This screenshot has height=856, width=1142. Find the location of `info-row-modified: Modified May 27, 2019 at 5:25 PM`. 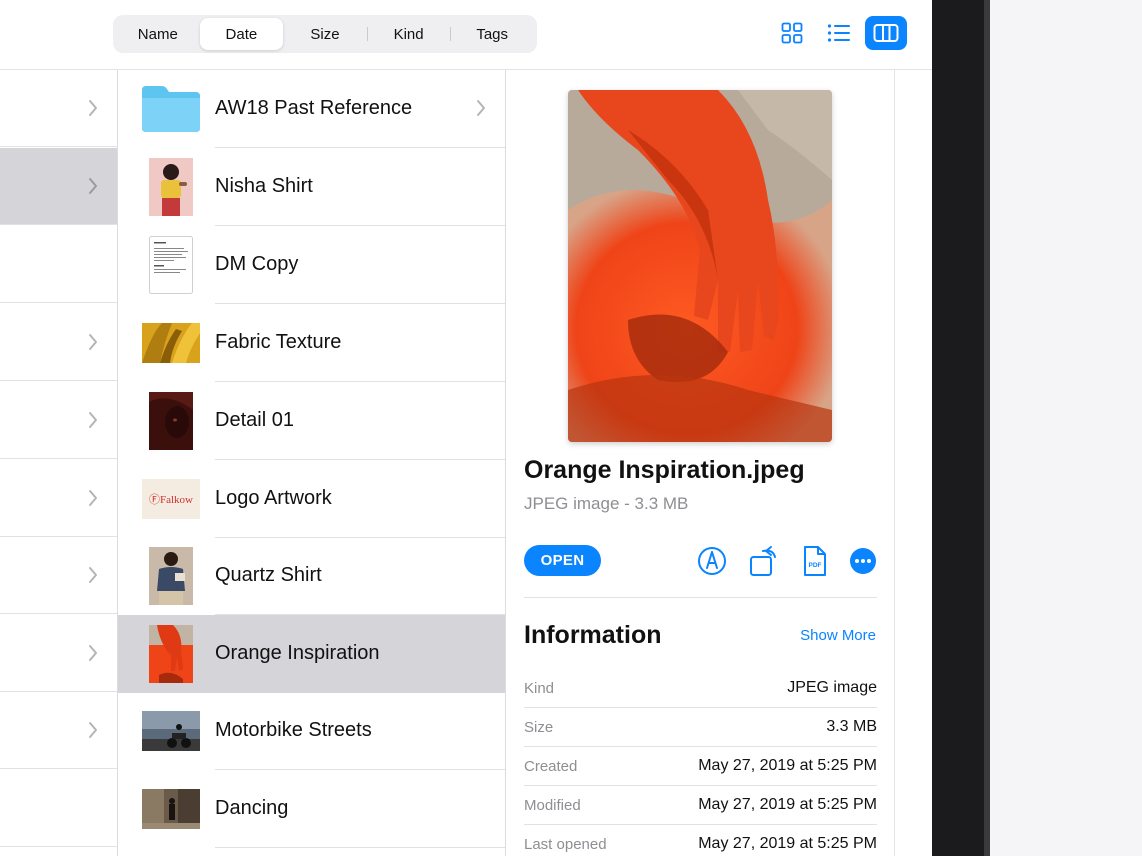

info-row-modified: Modified May 27, 2019 at 5:25 PM is located at coordinates (700, 805).